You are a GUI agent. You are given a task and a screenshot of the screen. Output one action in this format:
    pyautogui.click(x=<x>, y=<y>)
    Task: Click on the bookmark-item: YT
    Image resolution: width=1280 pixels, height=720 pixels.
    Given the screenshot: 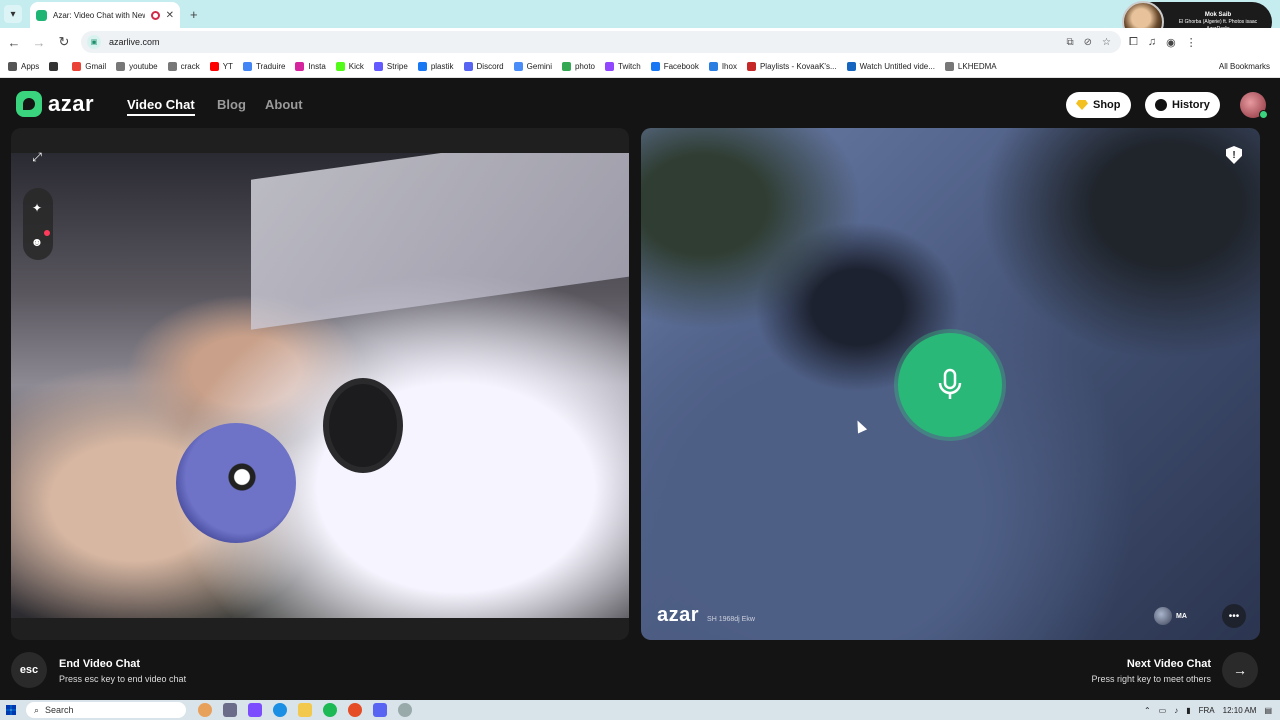 What is the action you would take?
    pyautogui.click(x=221, y=66)
    